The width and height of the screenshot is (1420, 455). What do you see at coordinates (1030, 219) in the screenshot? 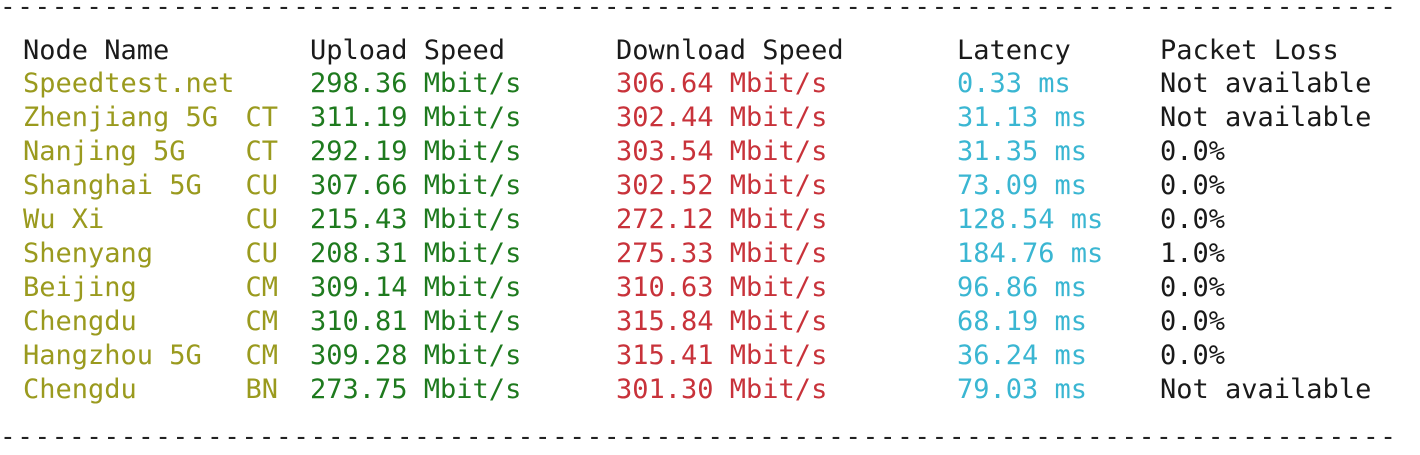
I see `latency-cell: 128.54 ms` at bounding box center [1030, 219].